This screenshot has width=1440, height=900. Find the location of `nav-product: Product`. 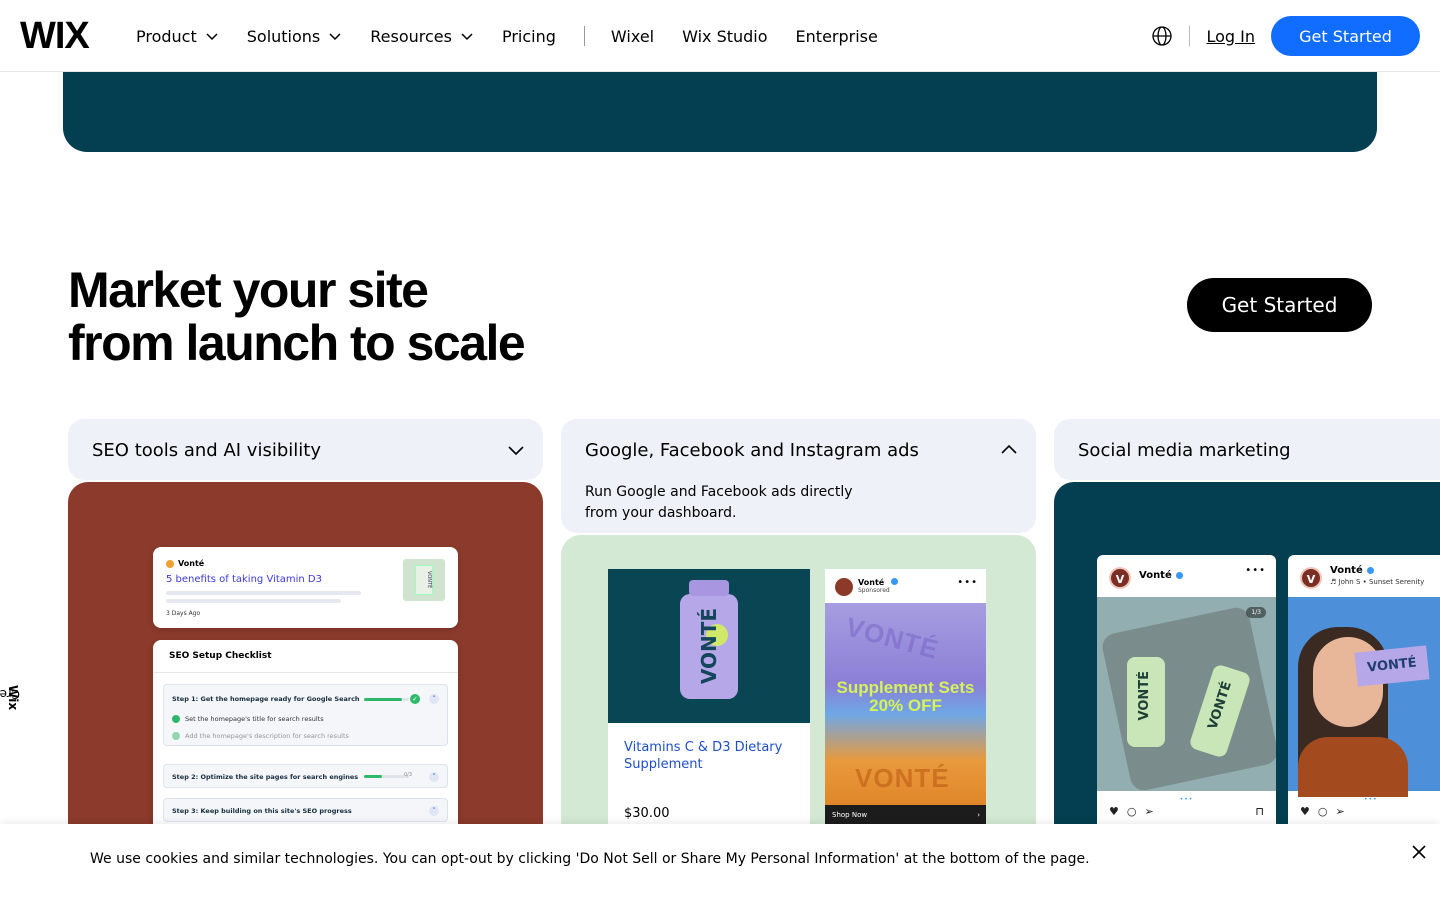

nav-product: Product is located at coordinates (177, 36).